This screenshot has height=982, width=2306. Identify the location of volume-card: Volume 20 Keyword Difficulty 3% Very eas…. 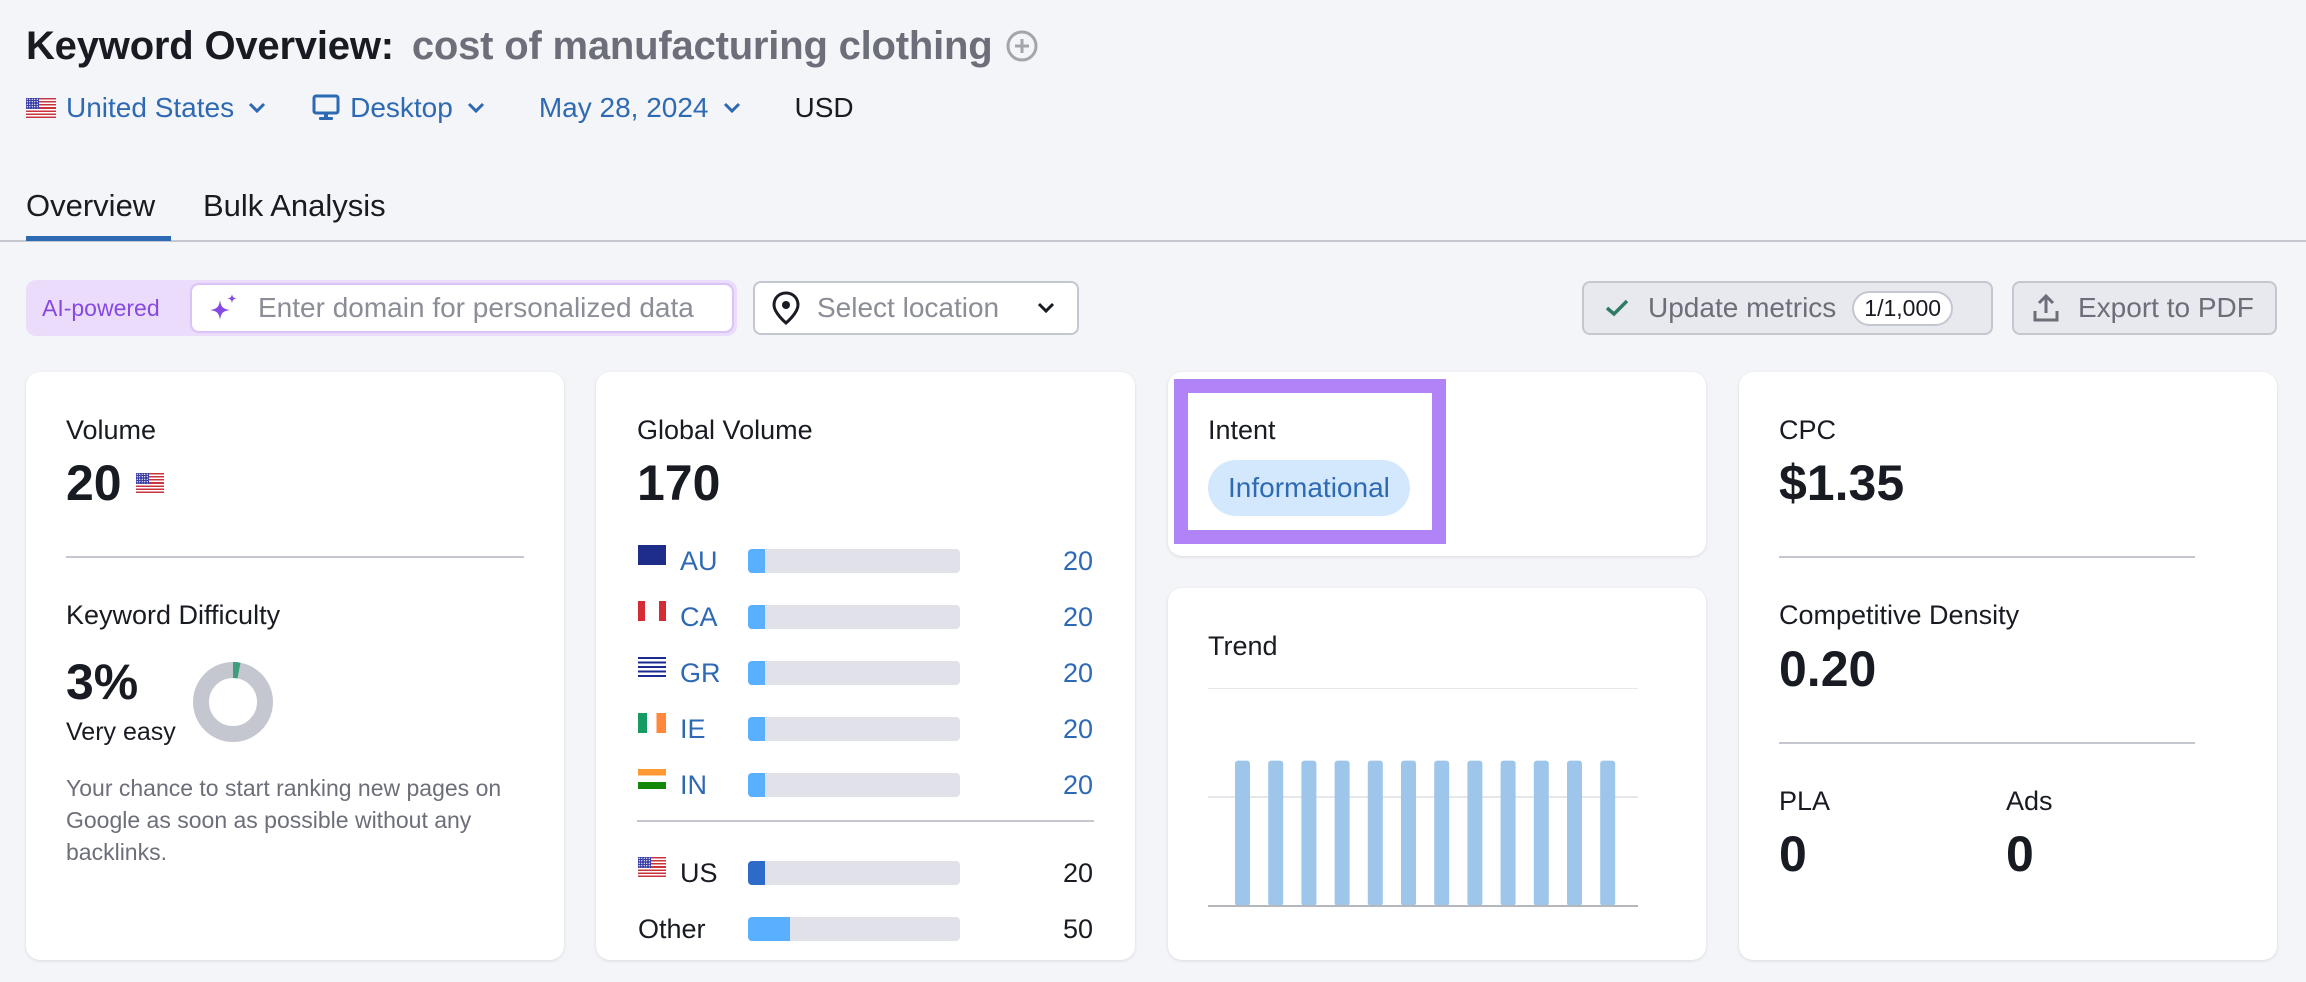
(295, 666).